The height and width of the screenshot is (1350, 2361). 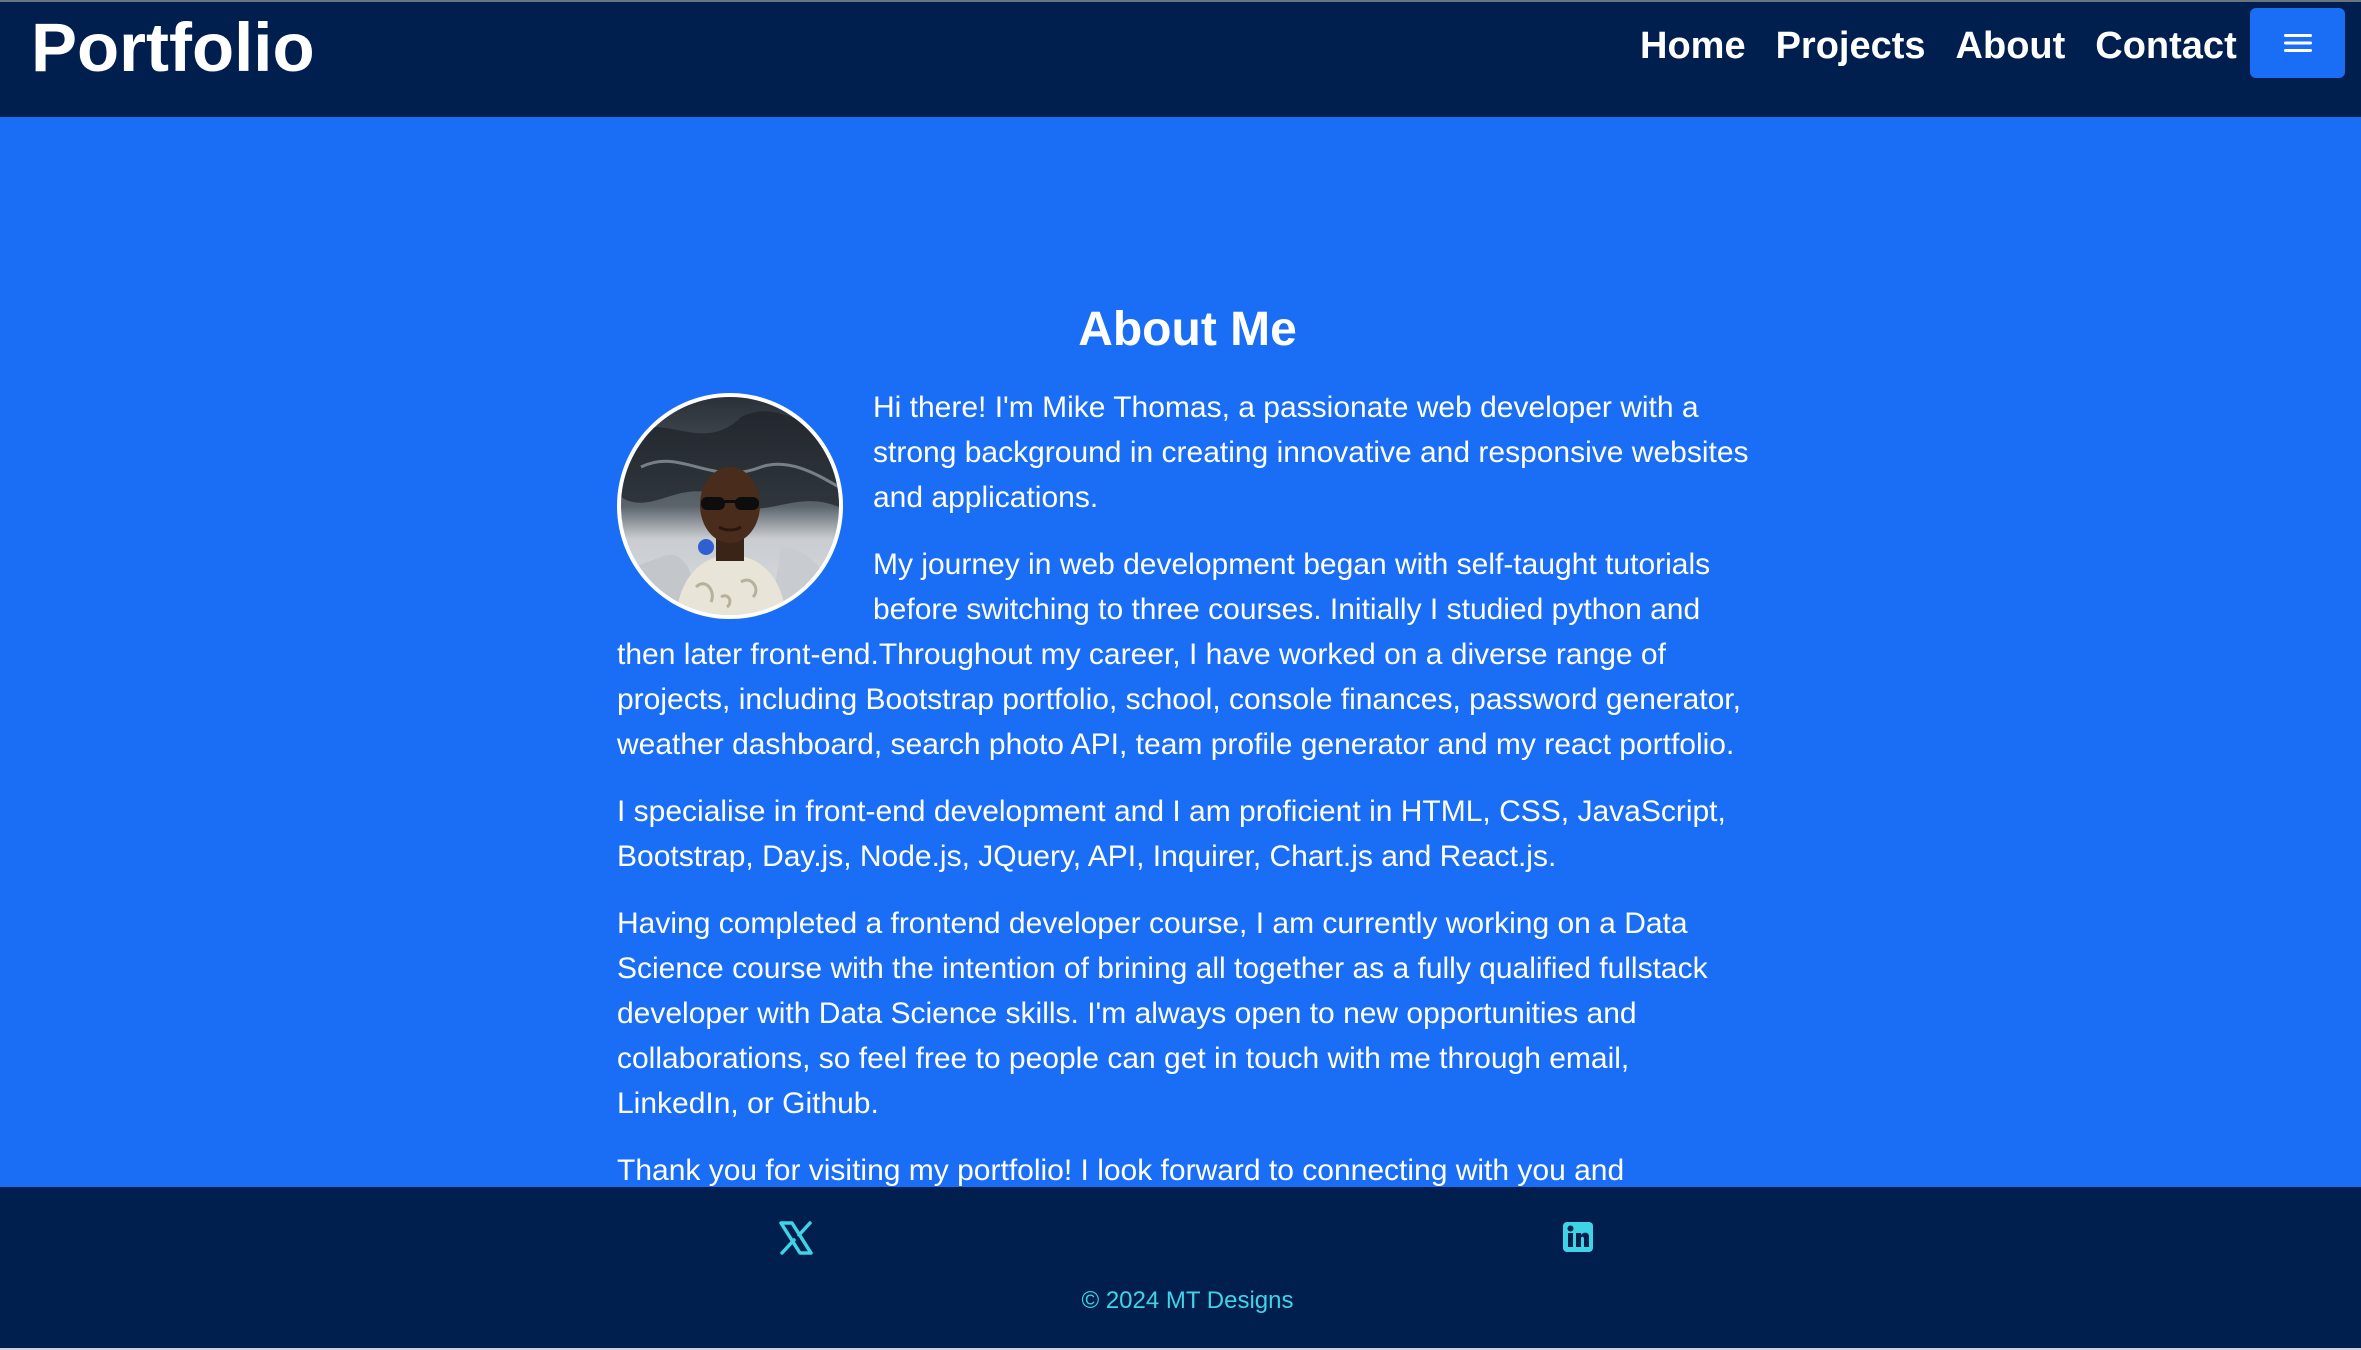 I want to click on nav-link-about: About, so click(x=2011, y=46).